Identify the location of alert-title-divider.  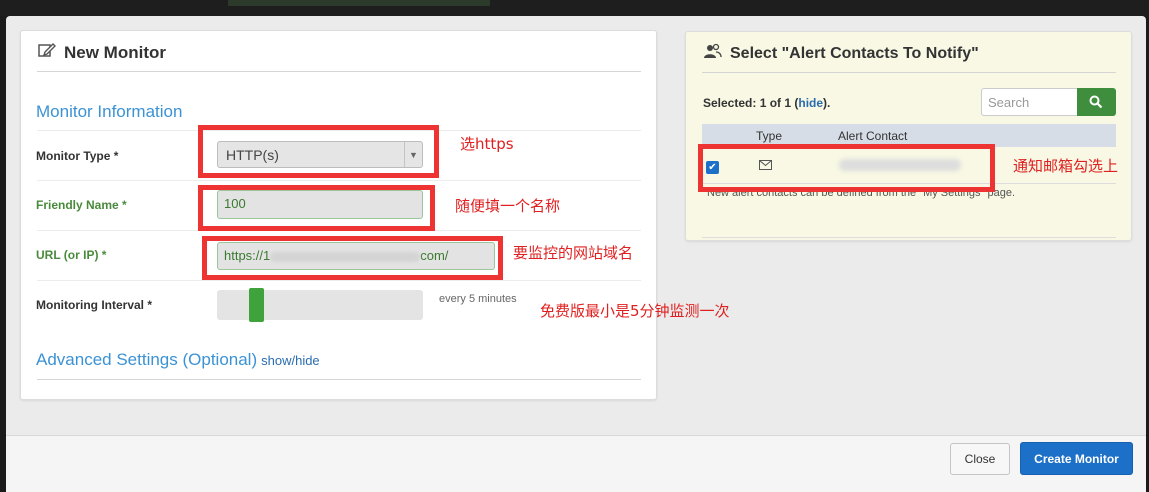
(909, 72).